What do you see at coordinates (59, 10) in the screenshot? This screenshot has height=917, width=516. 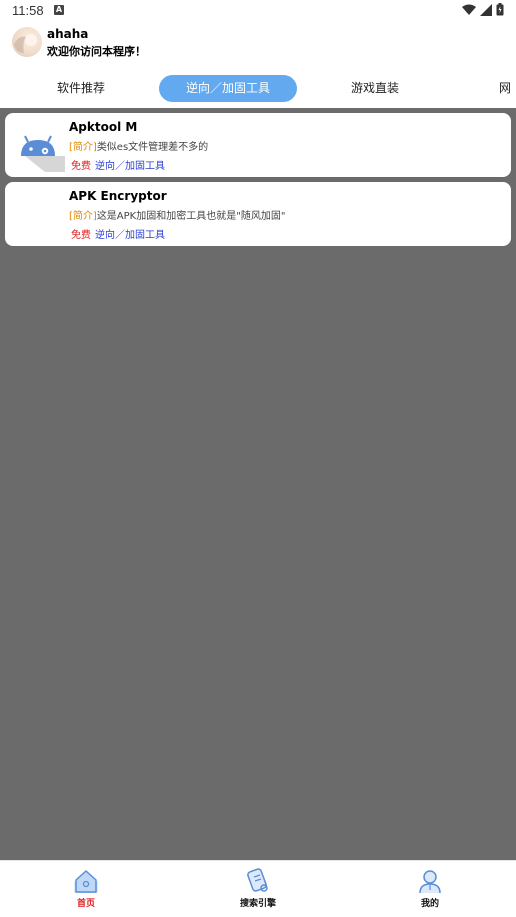 I see `notification-badge-icon: A` at bounding box center [59, 10].